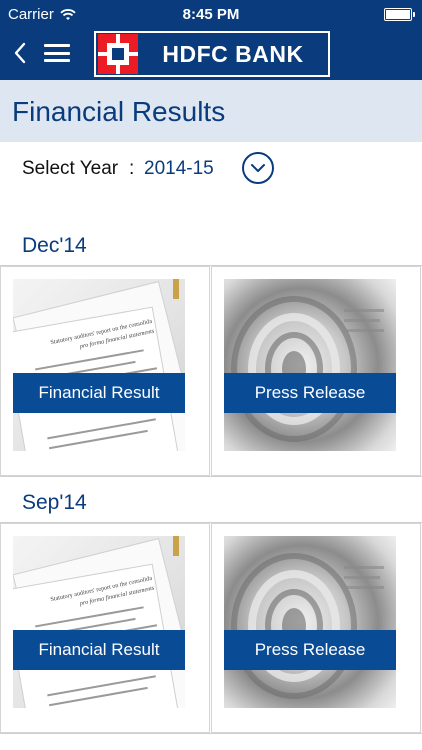  I want to click on title-band: Financial Results, so click(211, 111).